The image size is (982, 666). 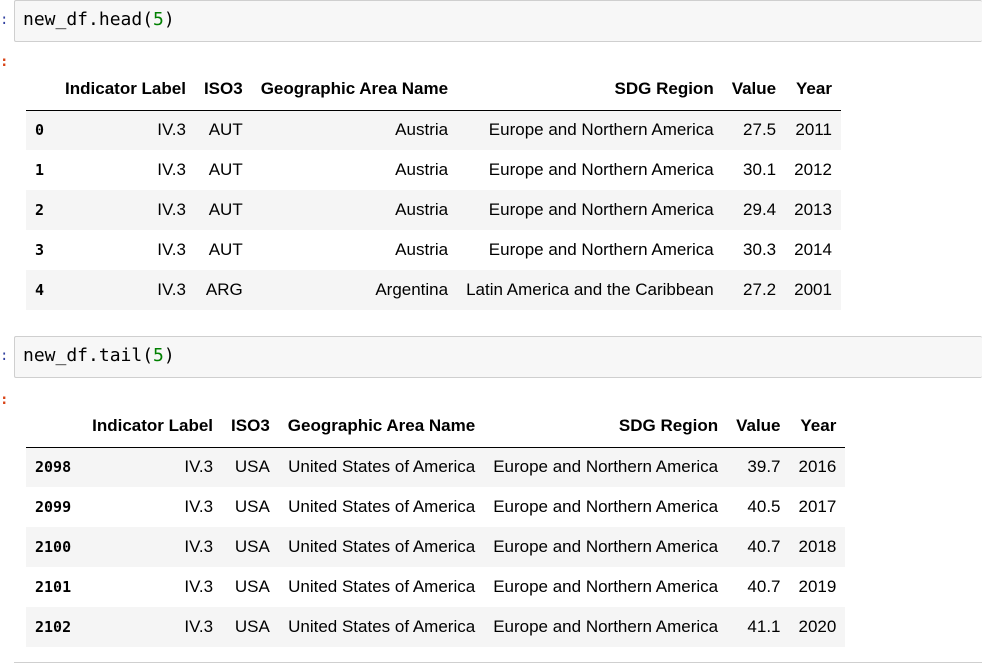 I want to click on row-index: 2098, so click(x=53, y=467).